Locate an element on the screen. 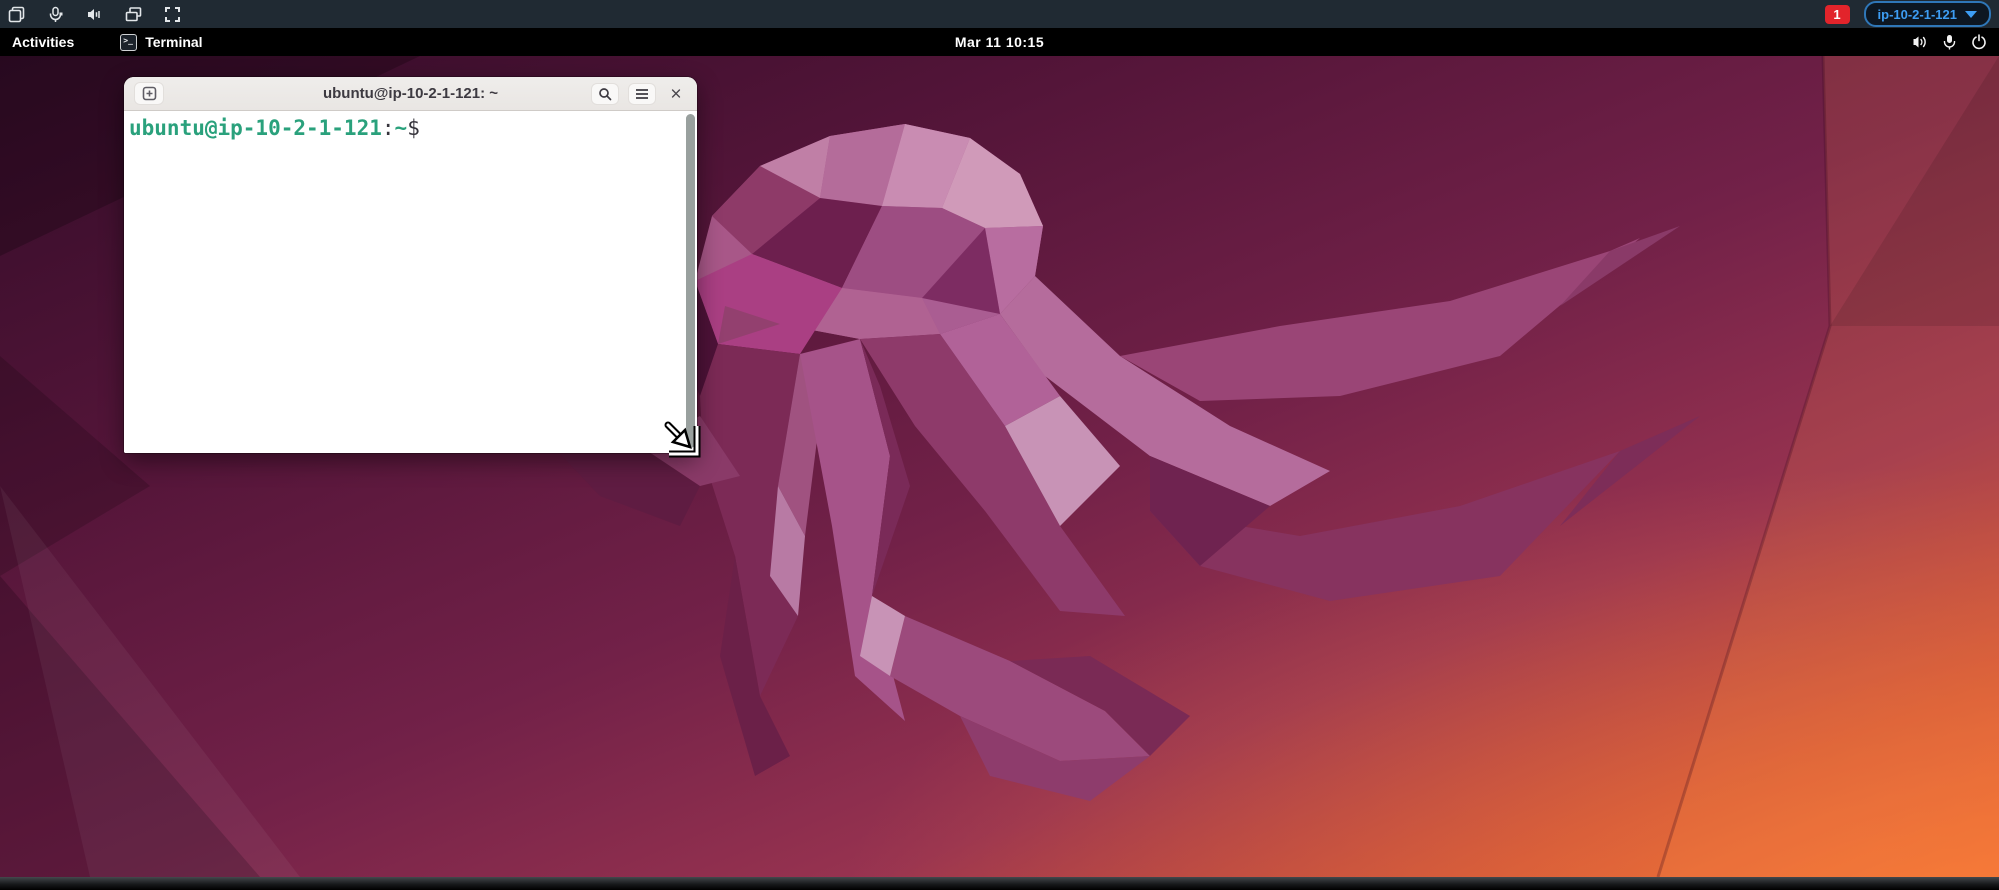 The width and height of the screenshot is (1999, 890). resize-cursor is located at coordinates (683, 439).